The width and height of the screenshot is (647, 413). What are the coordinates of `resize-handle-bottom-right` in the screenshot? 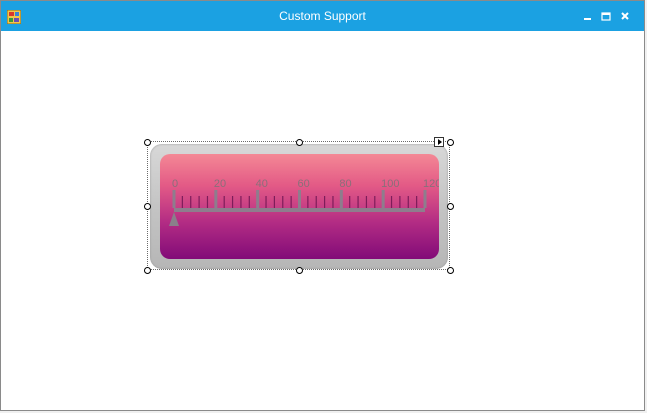 It's located at (450, 270).